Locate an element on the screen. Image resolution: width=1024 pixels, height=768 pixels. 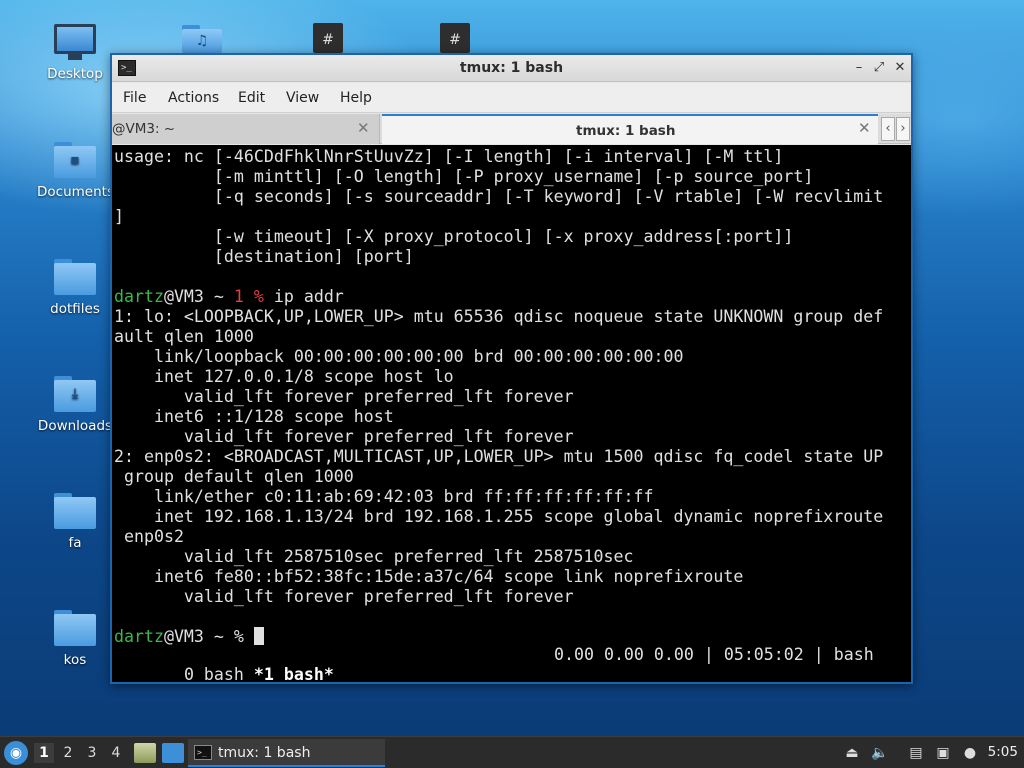
desktop-icon-desktop: Desktop is located at coordinates (75, 53).